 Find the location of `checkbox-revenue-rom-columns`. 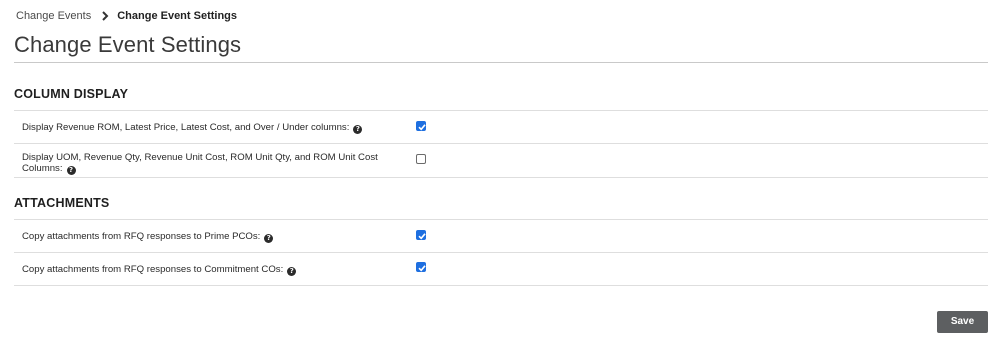

checkbox-revenue-rom-columns is located at coordinates (421, 126).